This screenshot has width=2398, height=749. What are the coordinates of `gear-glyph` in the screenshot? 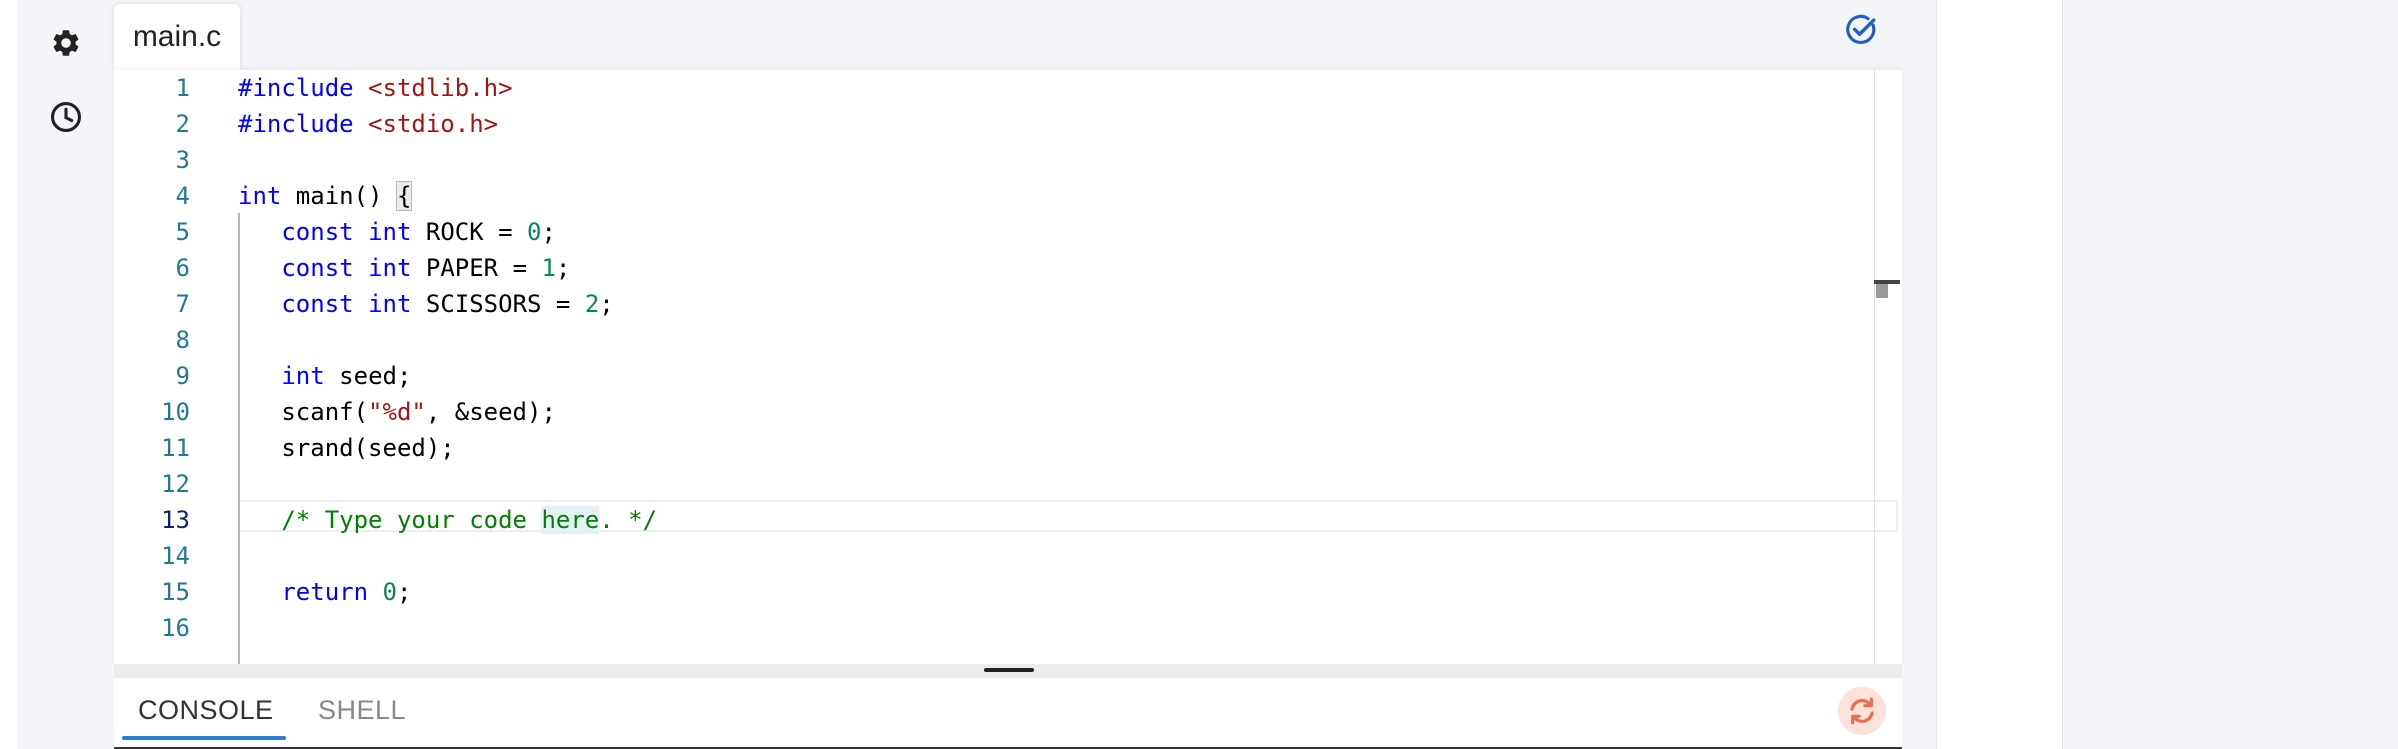 It's located at (66, 43).